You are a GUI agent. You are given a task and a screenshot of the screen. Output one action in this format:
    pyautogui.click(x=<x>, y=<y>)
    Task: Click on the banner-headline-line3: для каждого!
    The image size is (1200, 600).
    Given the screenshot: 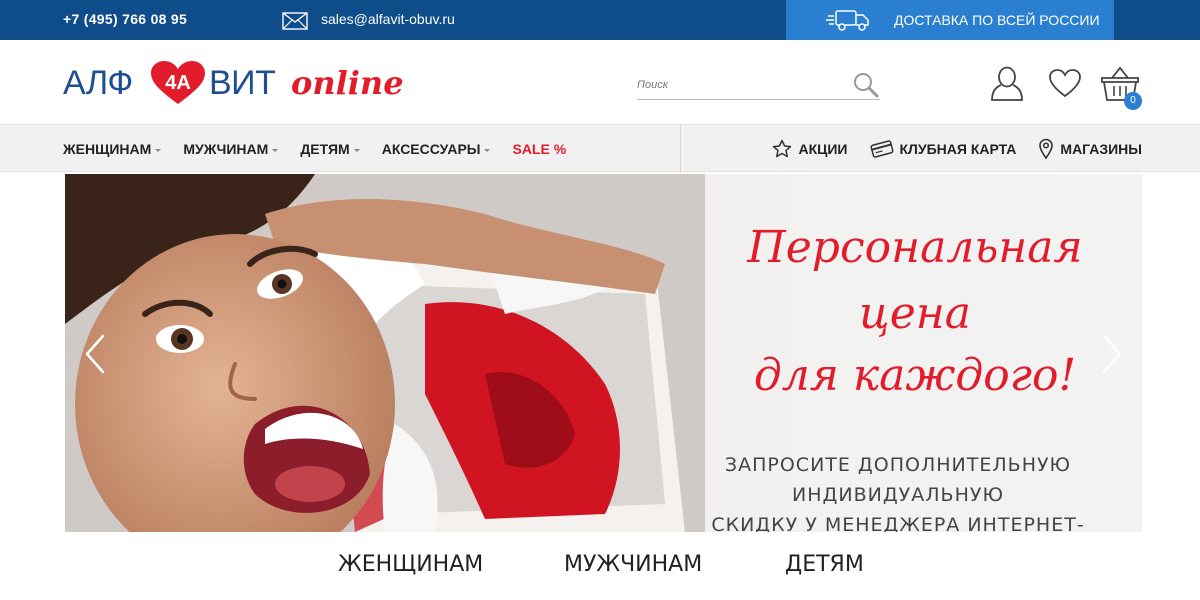 What is the action you would take?
    pyautogui.click(x=915, y=375)
    